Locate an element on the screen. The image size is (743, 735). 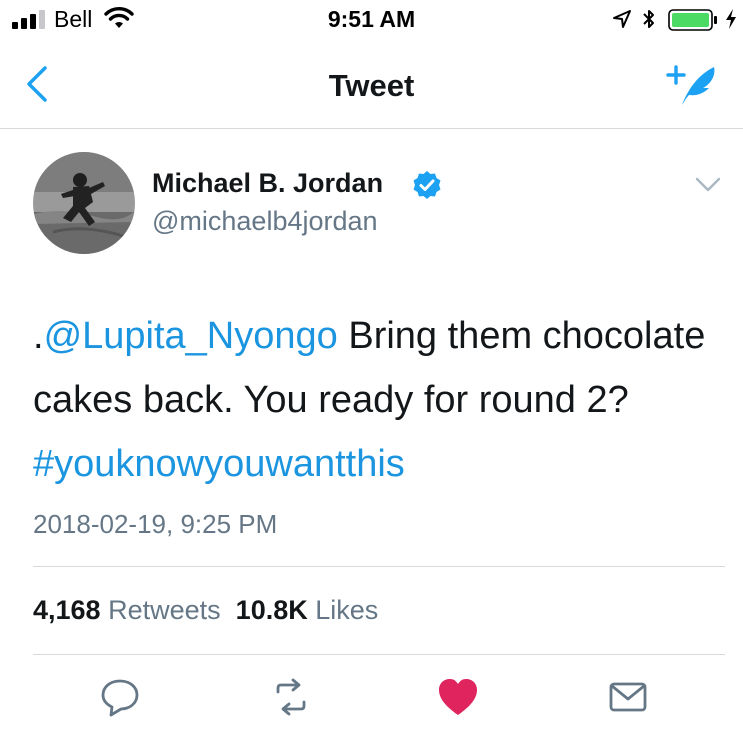
bluetooth-icon is located at coordinates (648, 19).